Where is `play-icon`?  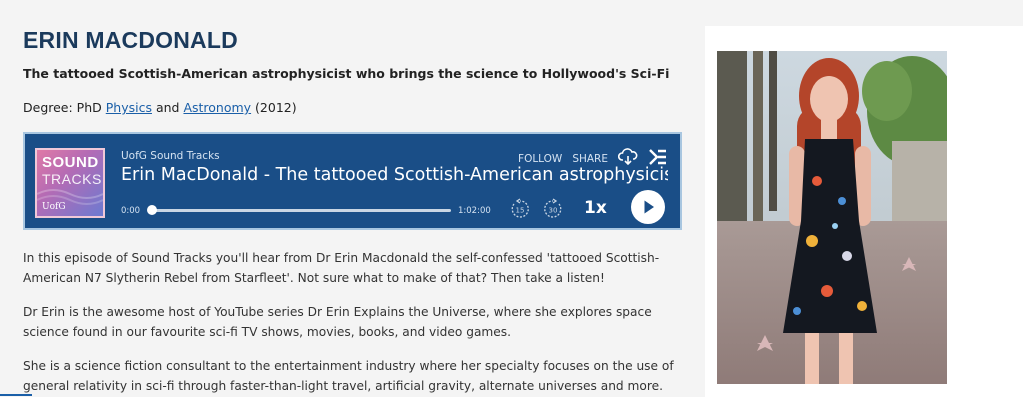
play-icon is located at coordinates (649, 207).